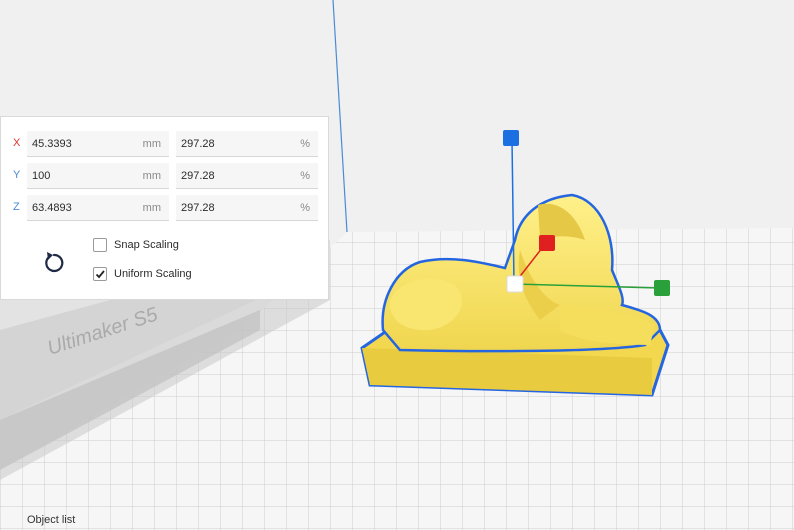 This screenshot has height=530, width=794. Describe the element at coordinates (153, 274) in the screenshot. I see `uniform-scaling-label: Uniform Scaling` at that location.